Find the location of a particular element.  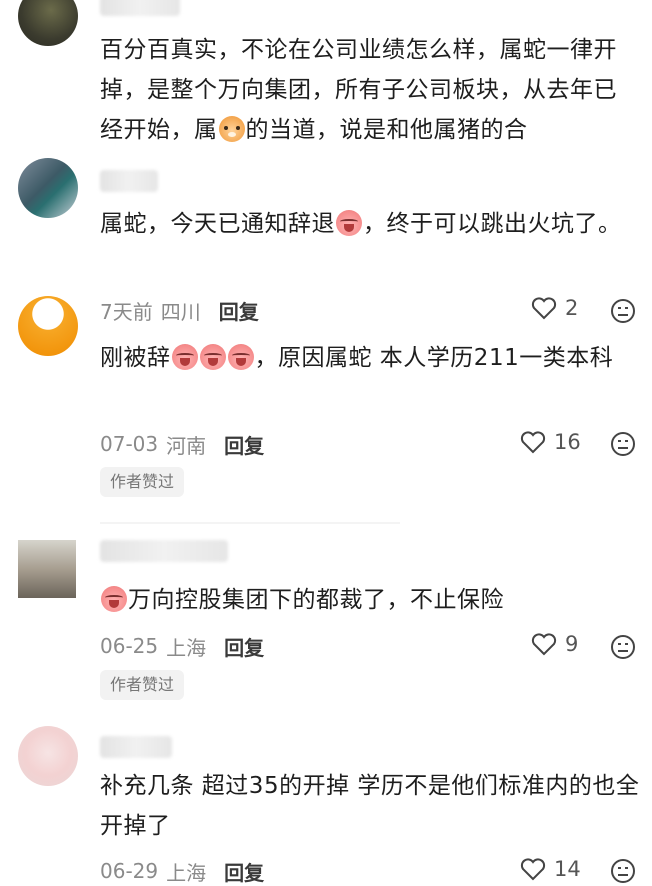

comment-text: 刚被辞 ，原因属蛇 本人学历211一类本科 is located at coordinates (370, 358).